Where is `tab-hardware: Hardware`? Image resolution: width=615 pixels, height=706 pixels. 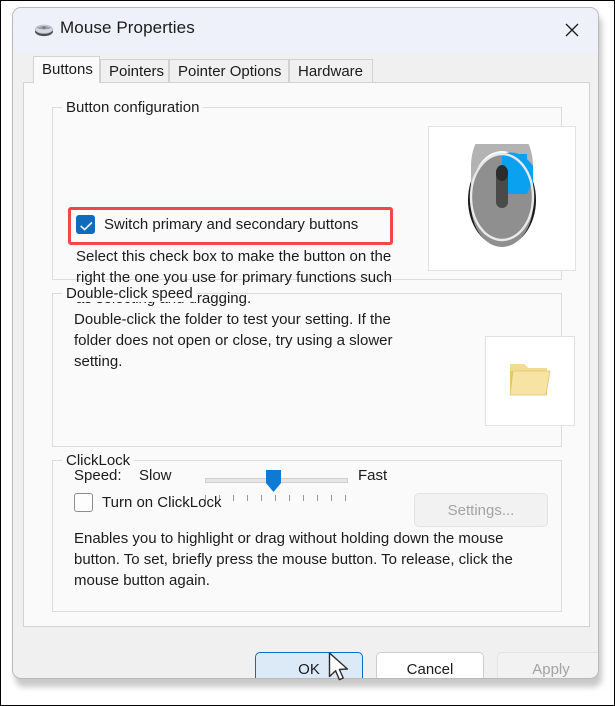 tab-hardware: Hardware is located at coordinates (331, 71).